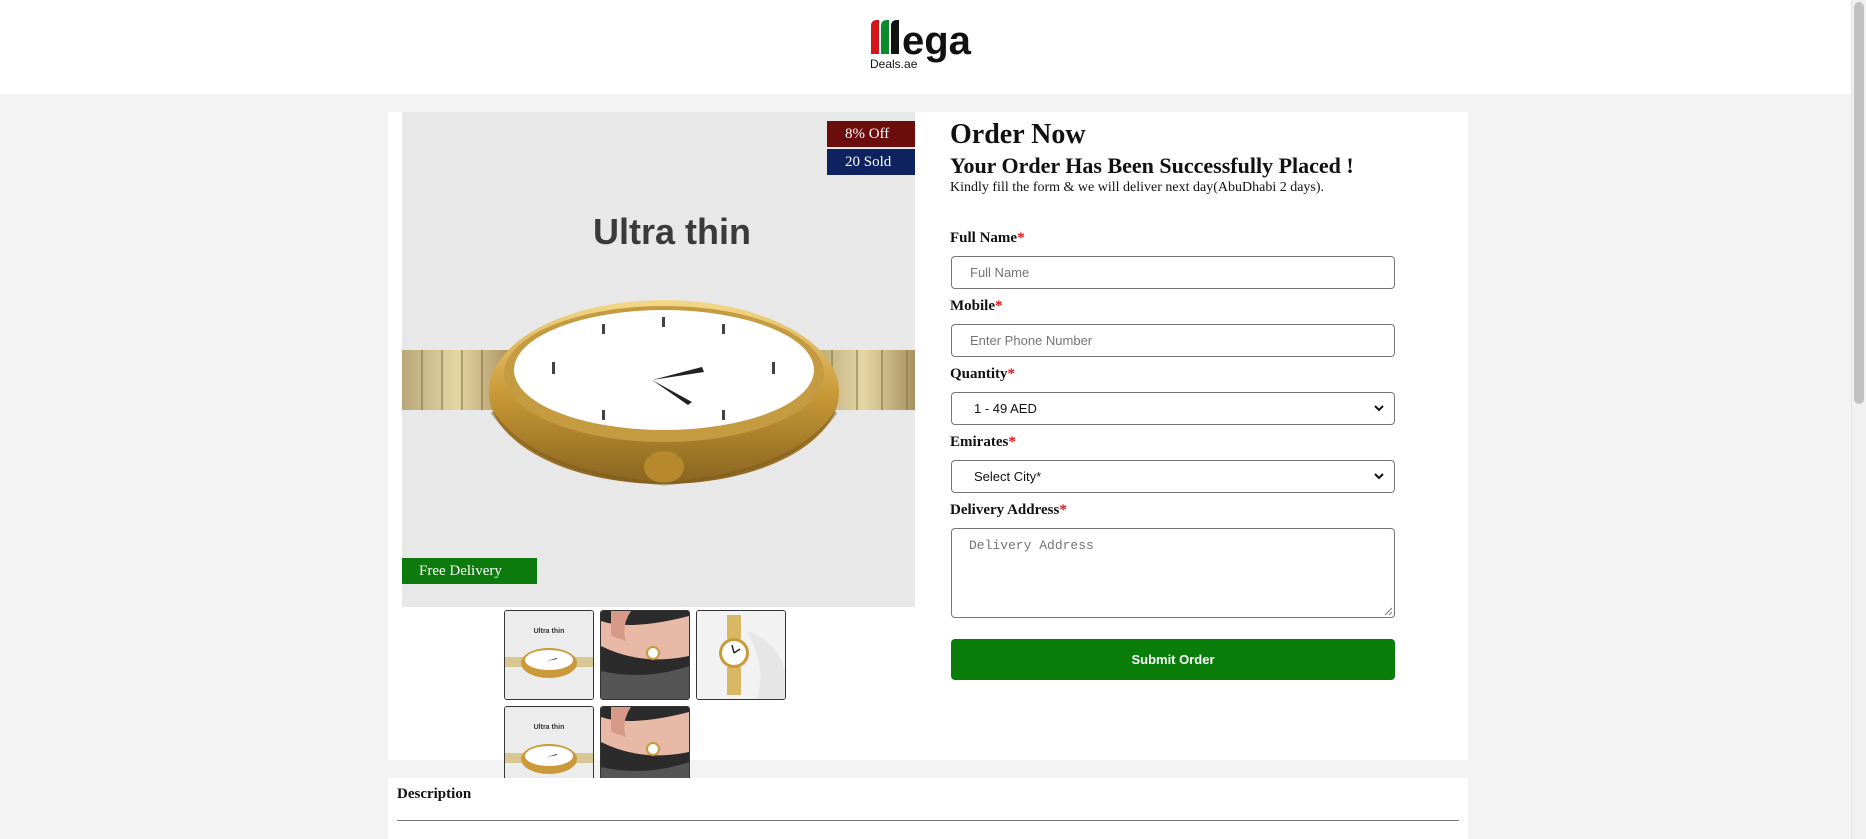 Image resolution: width=1866 pixels, height=839 pixels. I want to click on thumbnail-1: Ultra thin, so click(549, 655).